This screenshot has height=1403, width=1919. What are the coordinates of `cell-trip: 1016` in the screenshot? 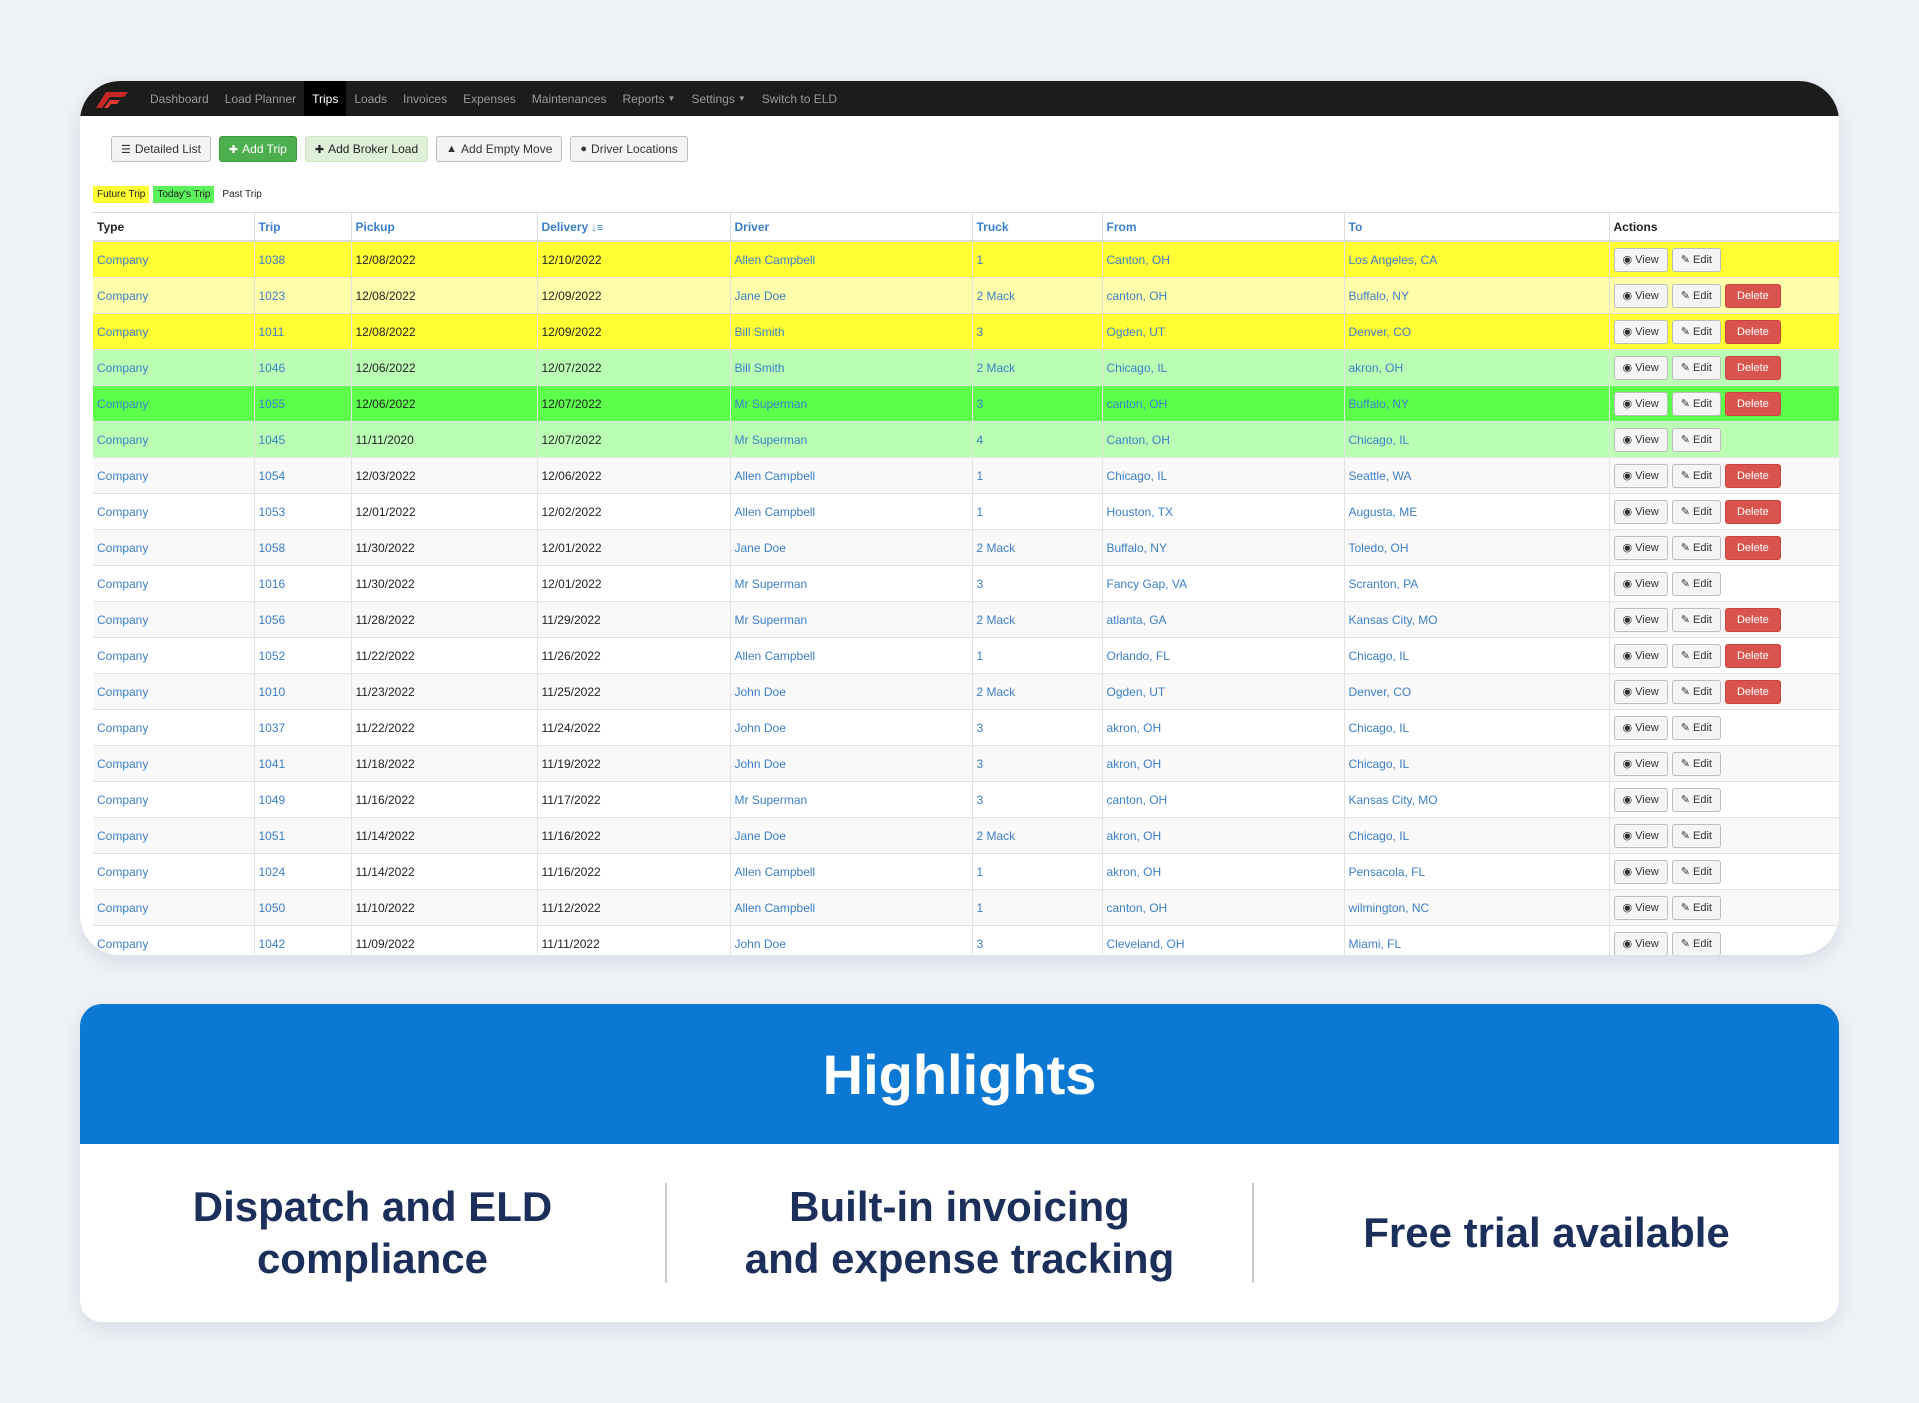 It's located at (302, 583).